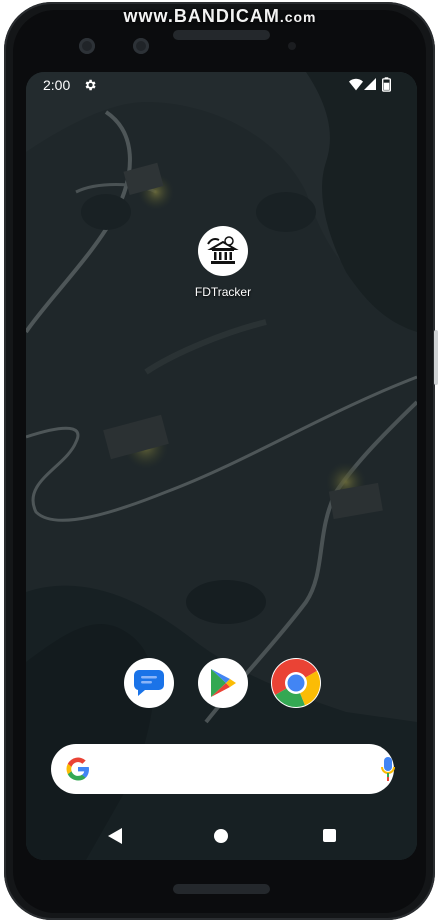 Image resolution: width=440 pixels, height=924 pixels. I want to click on settings-icon, so click(90, 85).